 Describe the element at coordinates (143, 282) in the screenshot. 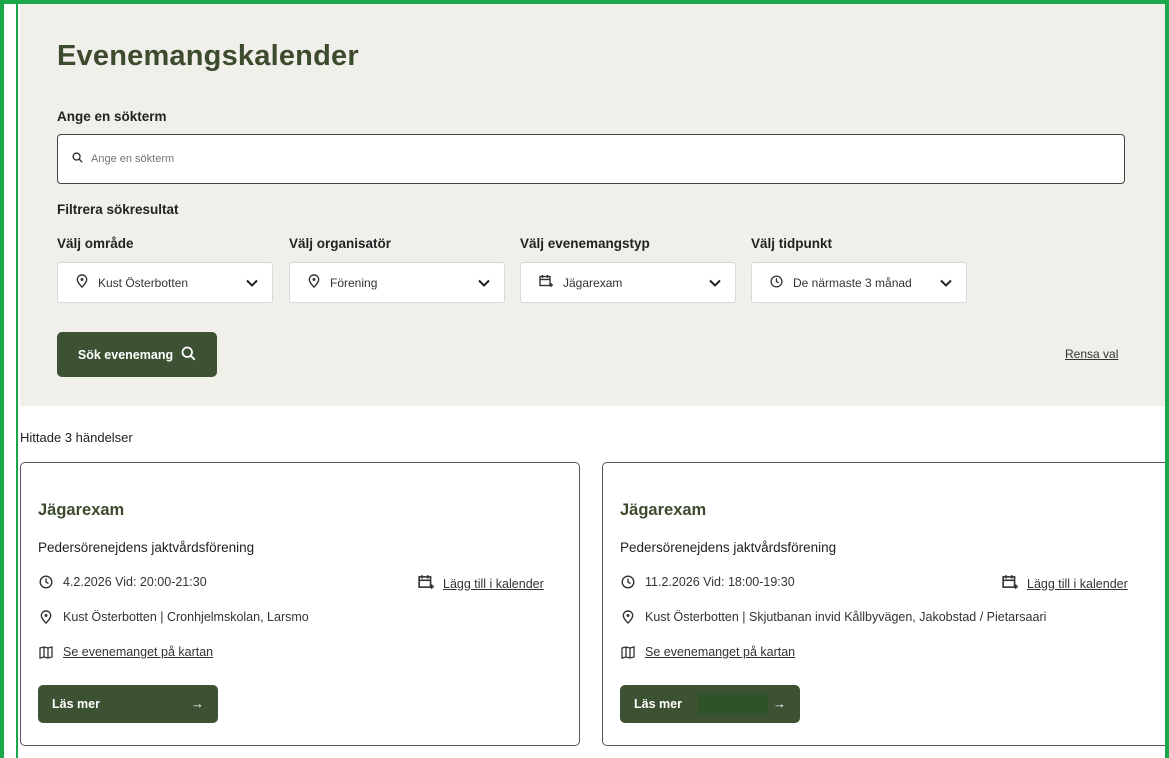

I see `area-select-value: Kust Österbotten` at that location.